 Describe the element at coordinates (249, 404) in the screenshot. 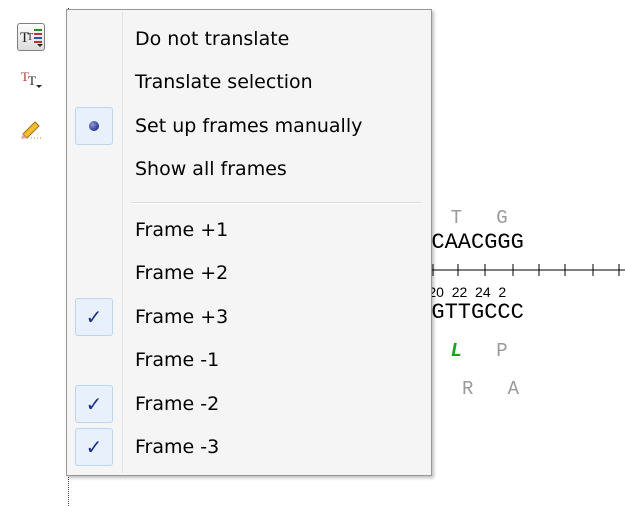

I see `menu-item-frame-minus-2: ✓ Frame -2` at that location.